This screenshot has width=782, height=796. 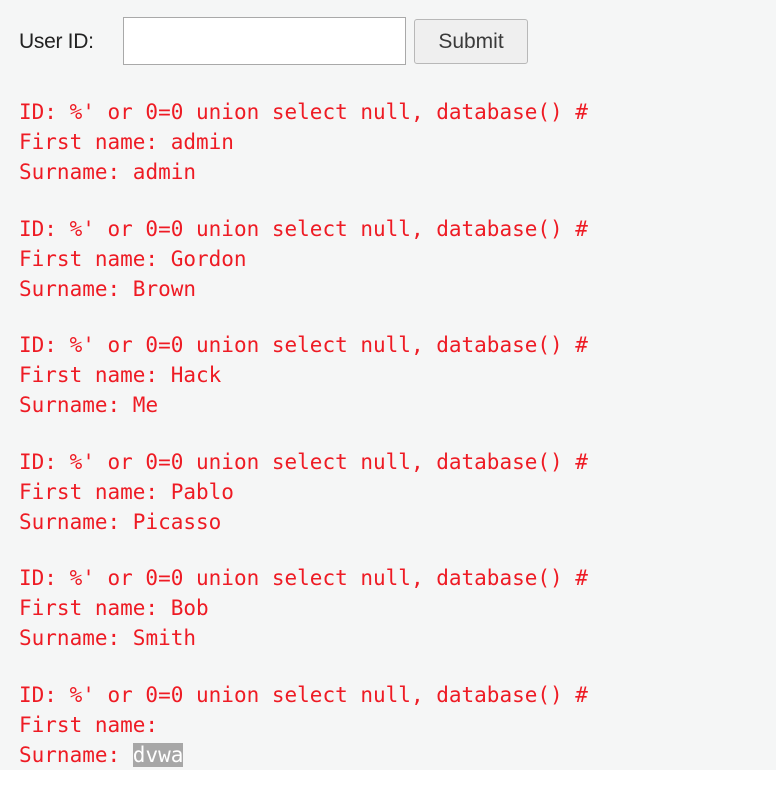 I want to click on result-first-name-line: First name: Pablo, so click(x=389, y=492).